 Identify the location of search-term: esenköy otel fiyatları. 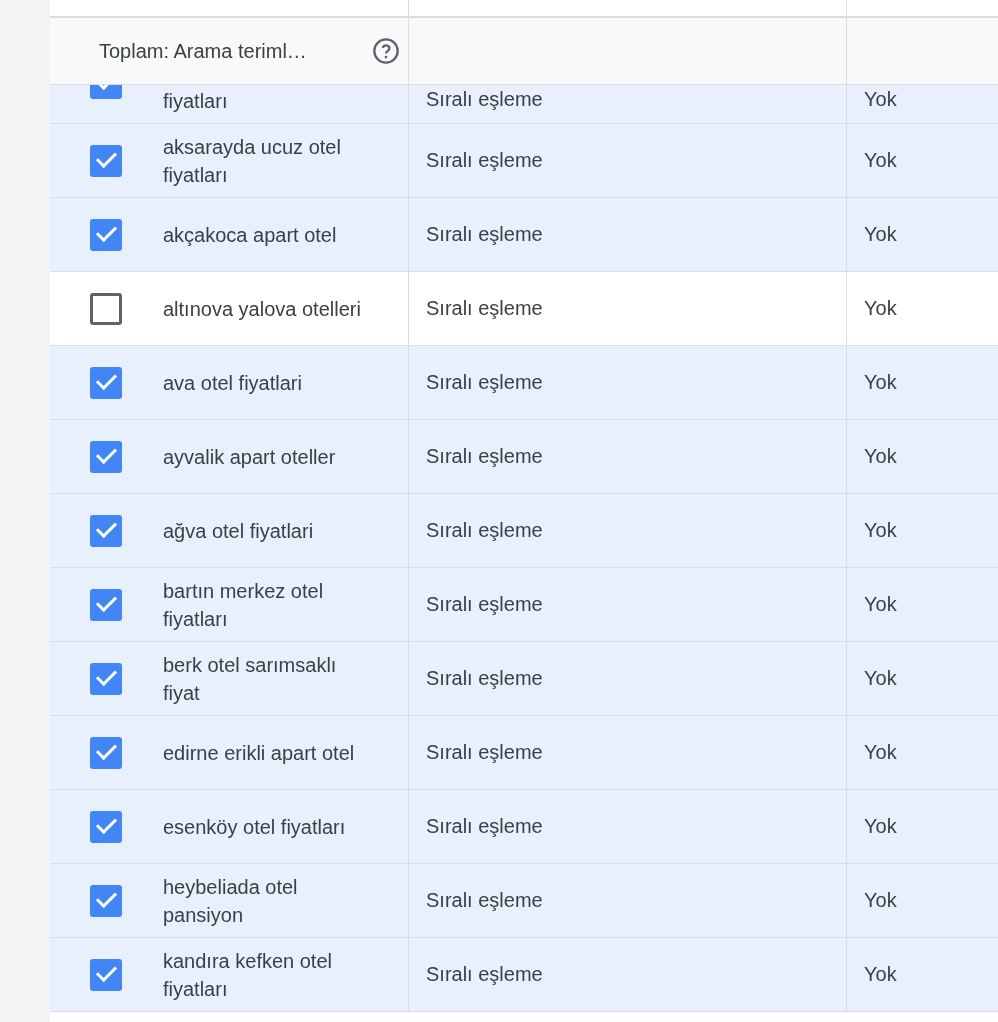
(255, 827).